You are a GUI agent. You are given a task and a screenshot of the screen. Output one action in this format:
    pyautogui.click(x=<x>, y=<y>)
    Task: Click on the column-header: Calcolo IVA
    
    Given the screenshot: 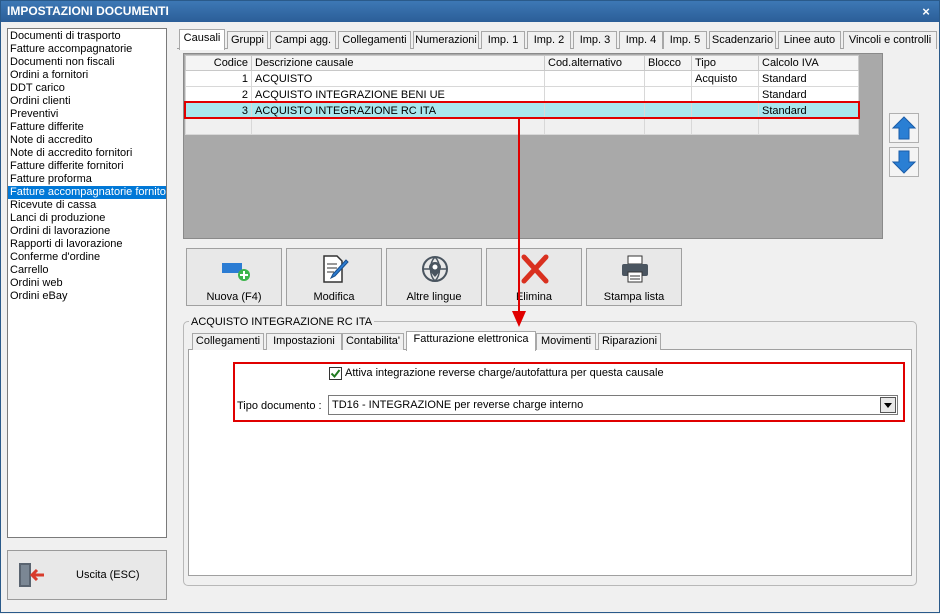 What is the action you would take?
    pyautogui.click(x=808, y=63)
    